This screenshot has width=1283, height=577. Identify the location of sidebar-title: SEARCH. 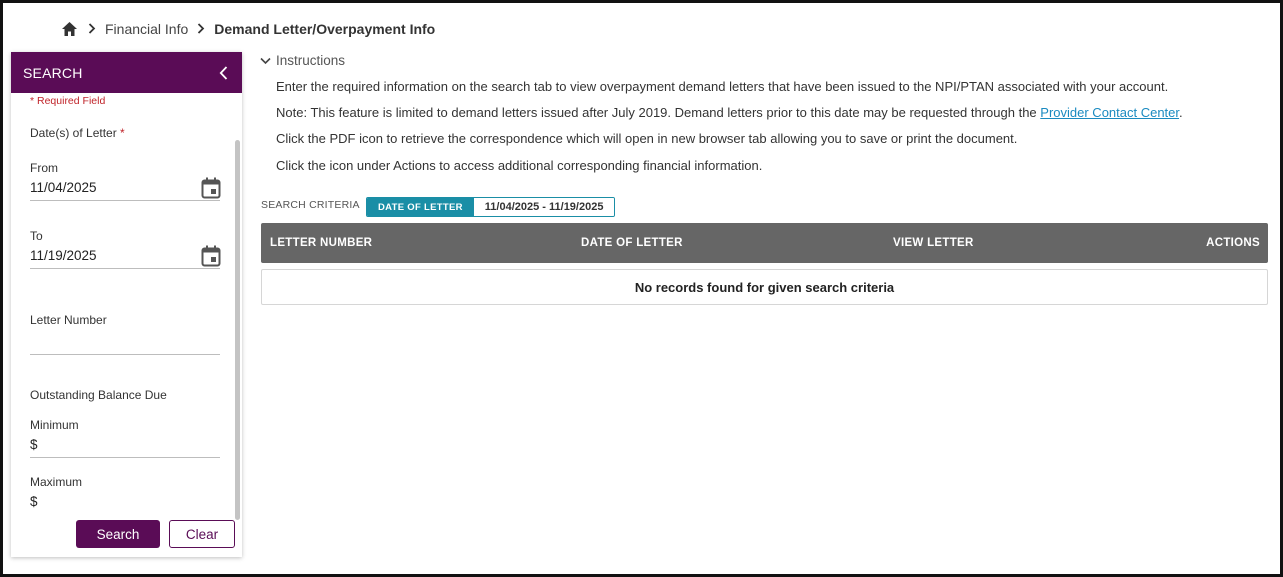
(53, 72).